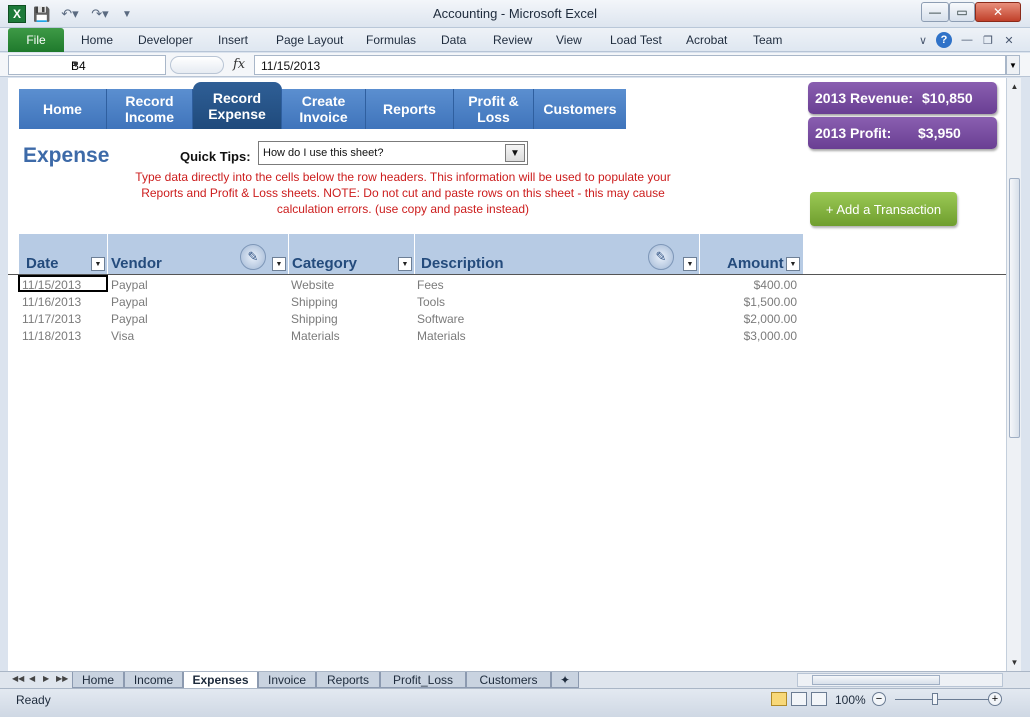 The image size is (1030, 717). I want to click on profit-label: 2013 Profit:, so click(853, 133).